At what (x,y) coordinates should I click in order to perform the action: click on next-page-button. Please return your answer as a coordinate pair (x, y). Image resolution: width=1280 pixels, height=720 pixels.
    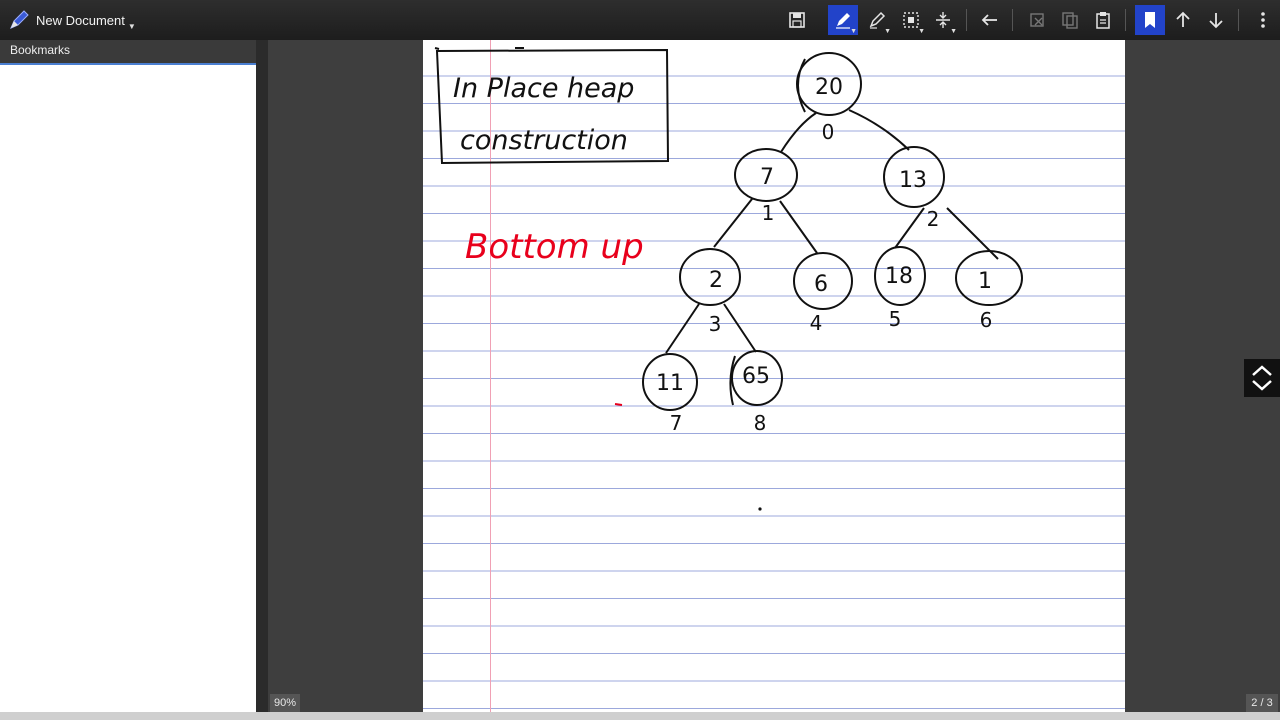
    Looking at the image, I should click on (1216, 20).